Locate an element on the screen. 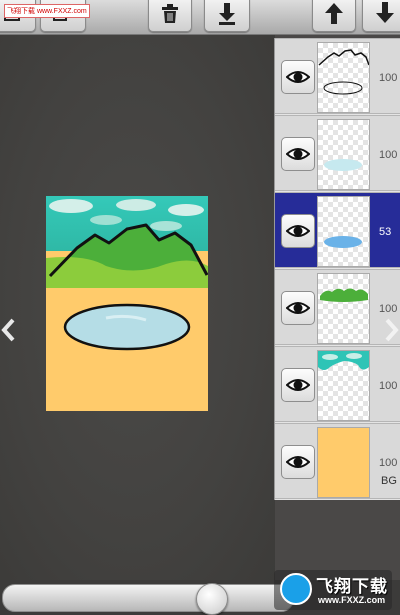  move-layer-down-button is located at coordinates (381, 16).